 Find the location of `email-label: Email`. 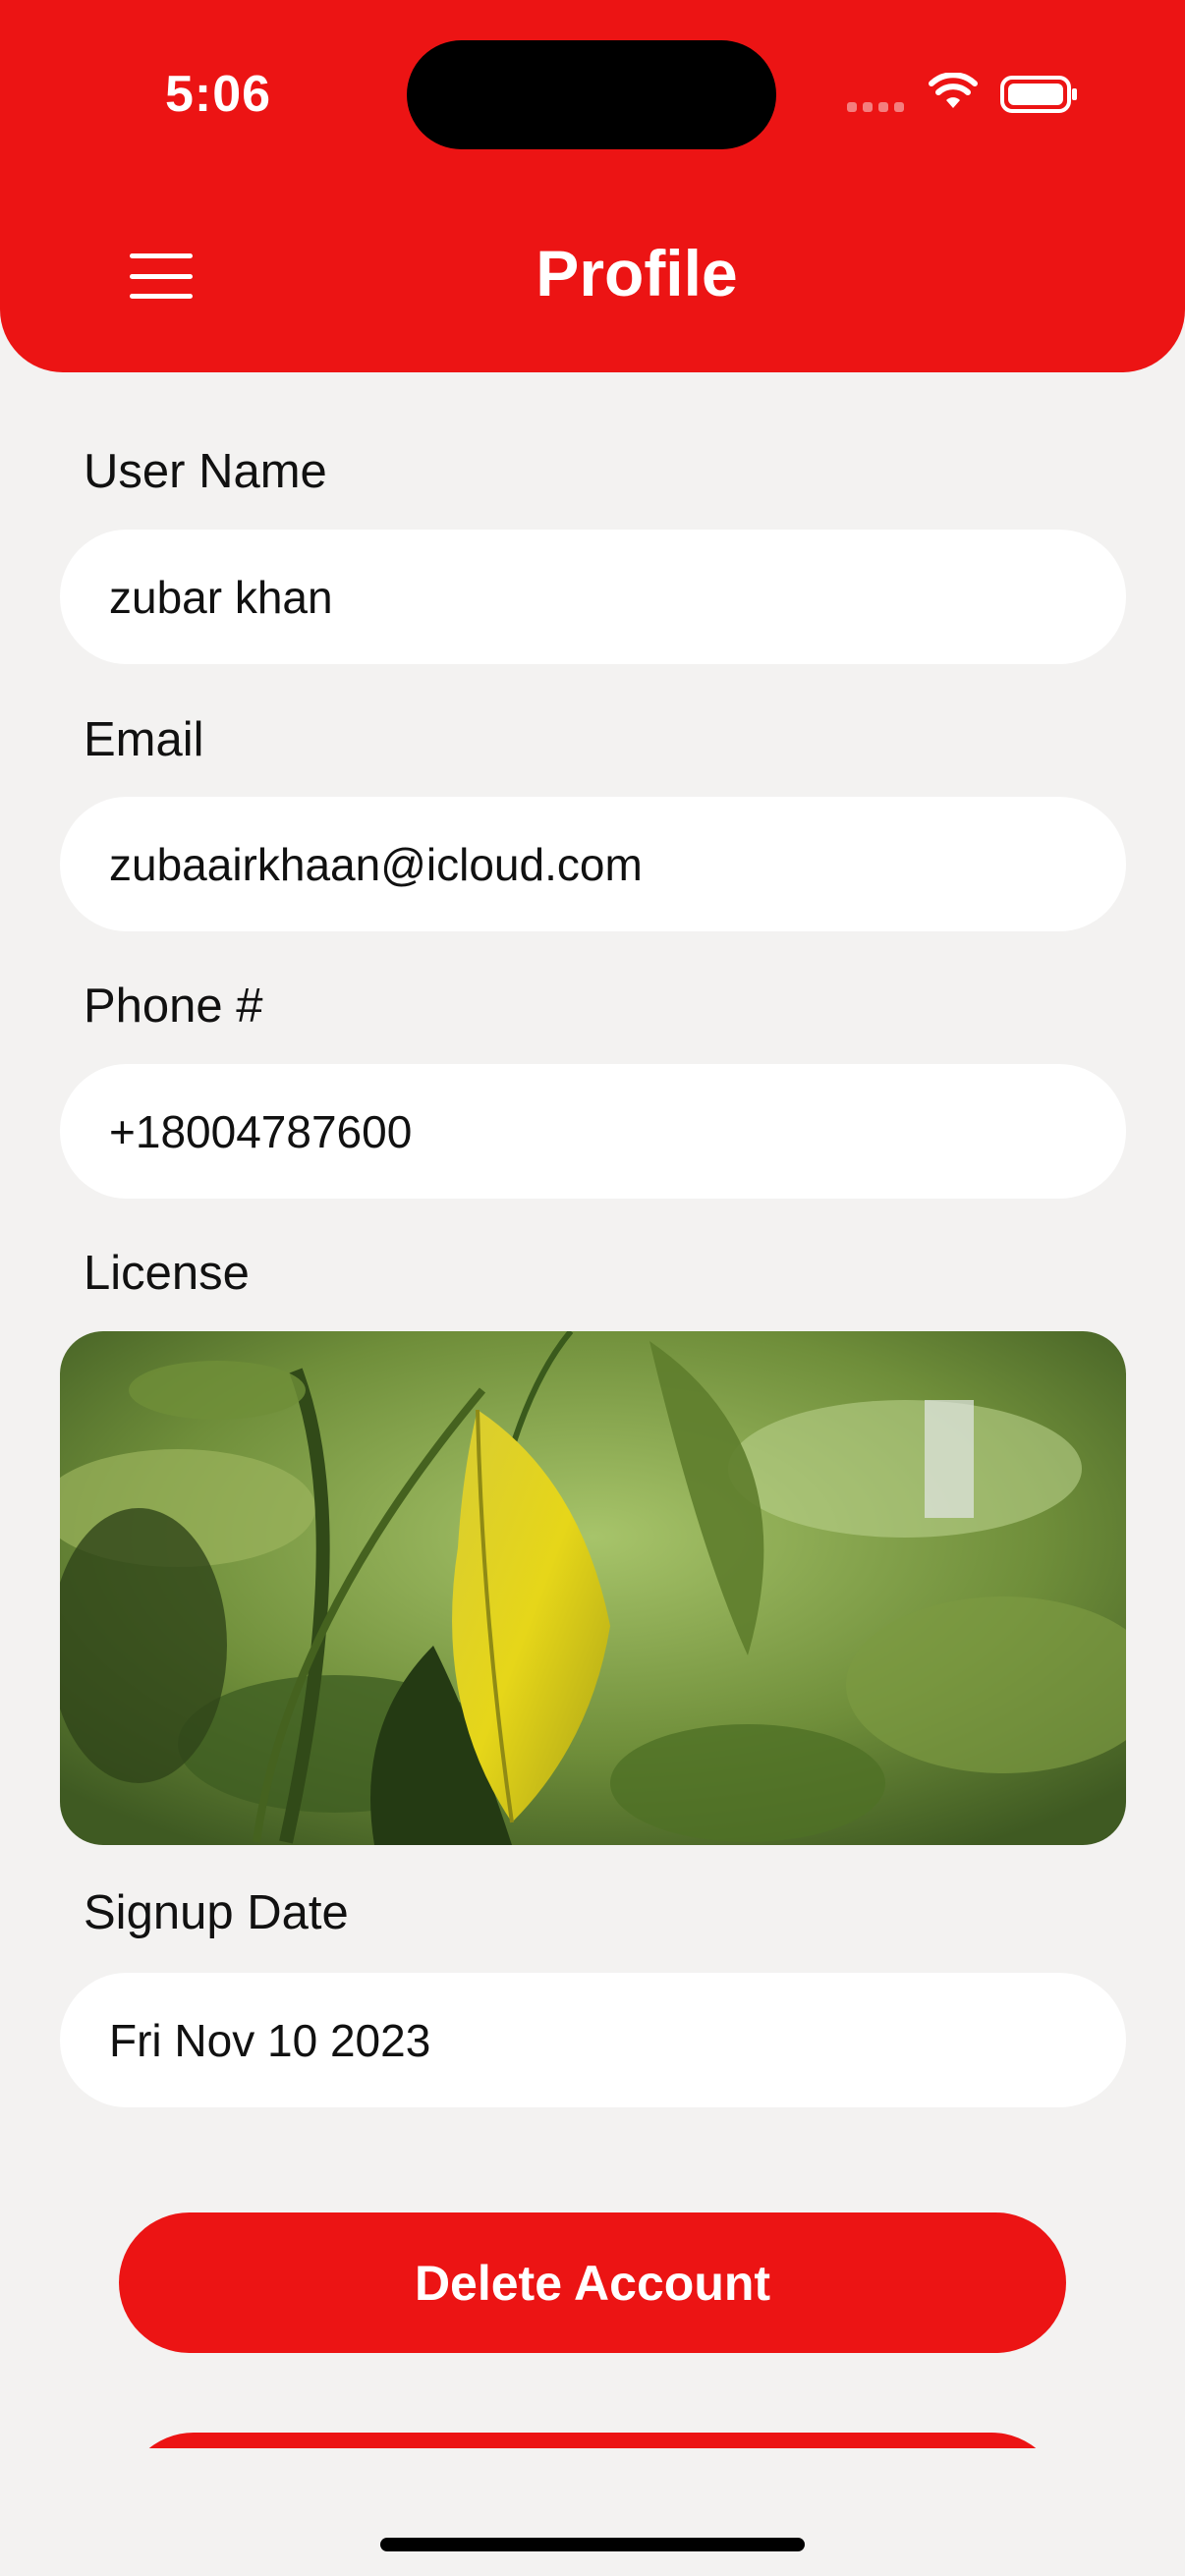

email-label: Email is located at coordinates (144, 739).